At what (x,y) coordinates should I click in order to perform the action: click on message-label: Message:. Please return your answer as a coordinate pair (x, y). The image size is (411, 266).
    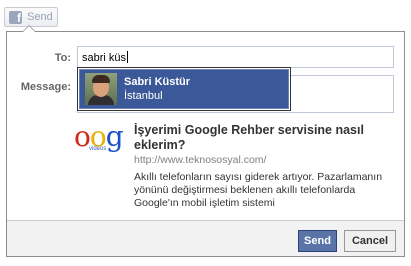
    Looking at the image, I should click on (45, 87).